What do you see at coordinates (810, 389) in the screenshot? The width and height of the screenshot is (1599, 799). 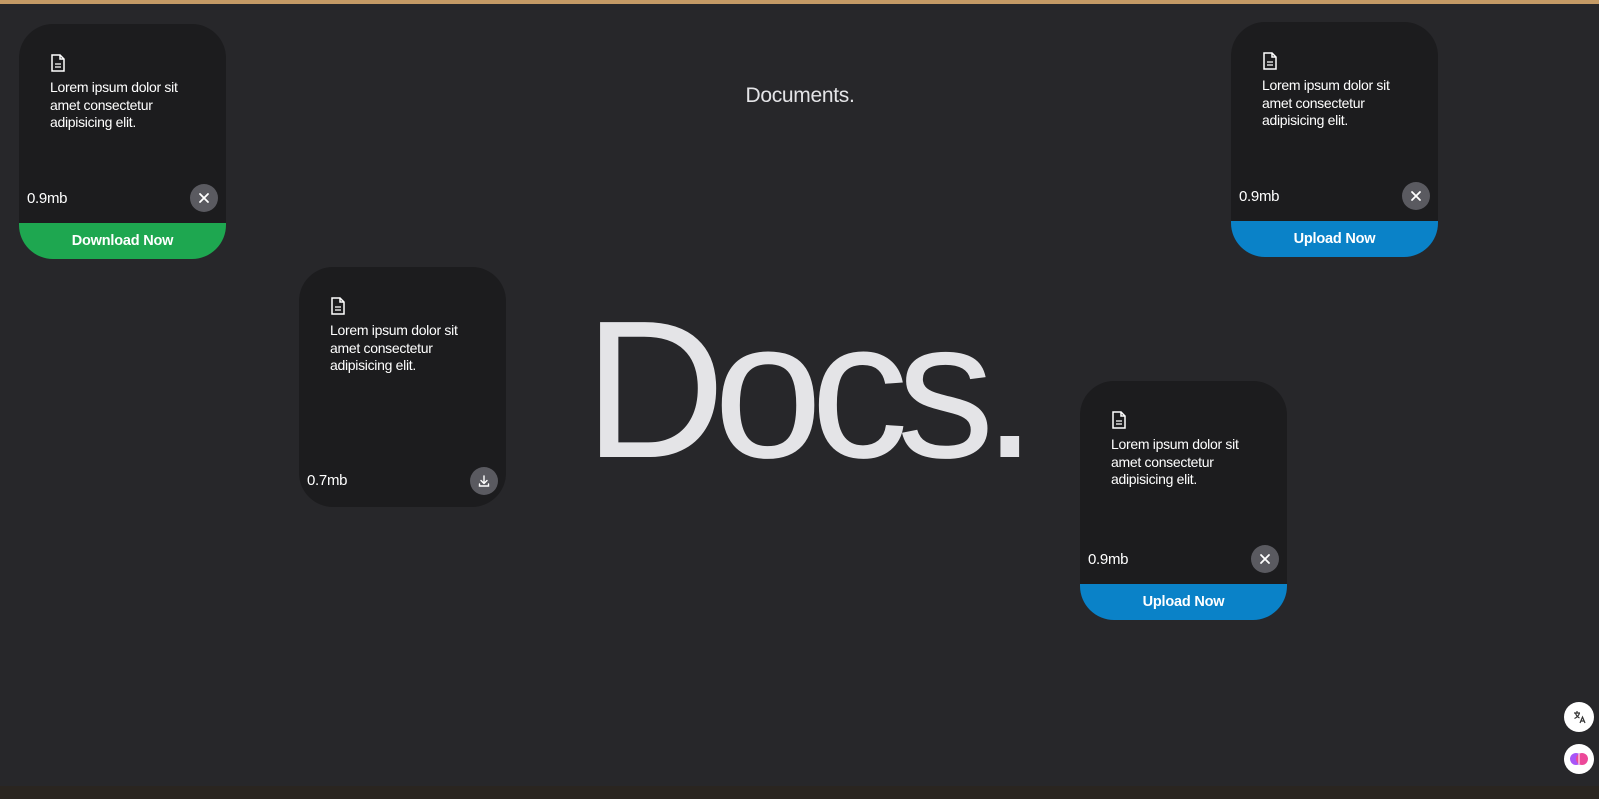 I see `hero-title: Docs.` at bounding box center [810, 389].